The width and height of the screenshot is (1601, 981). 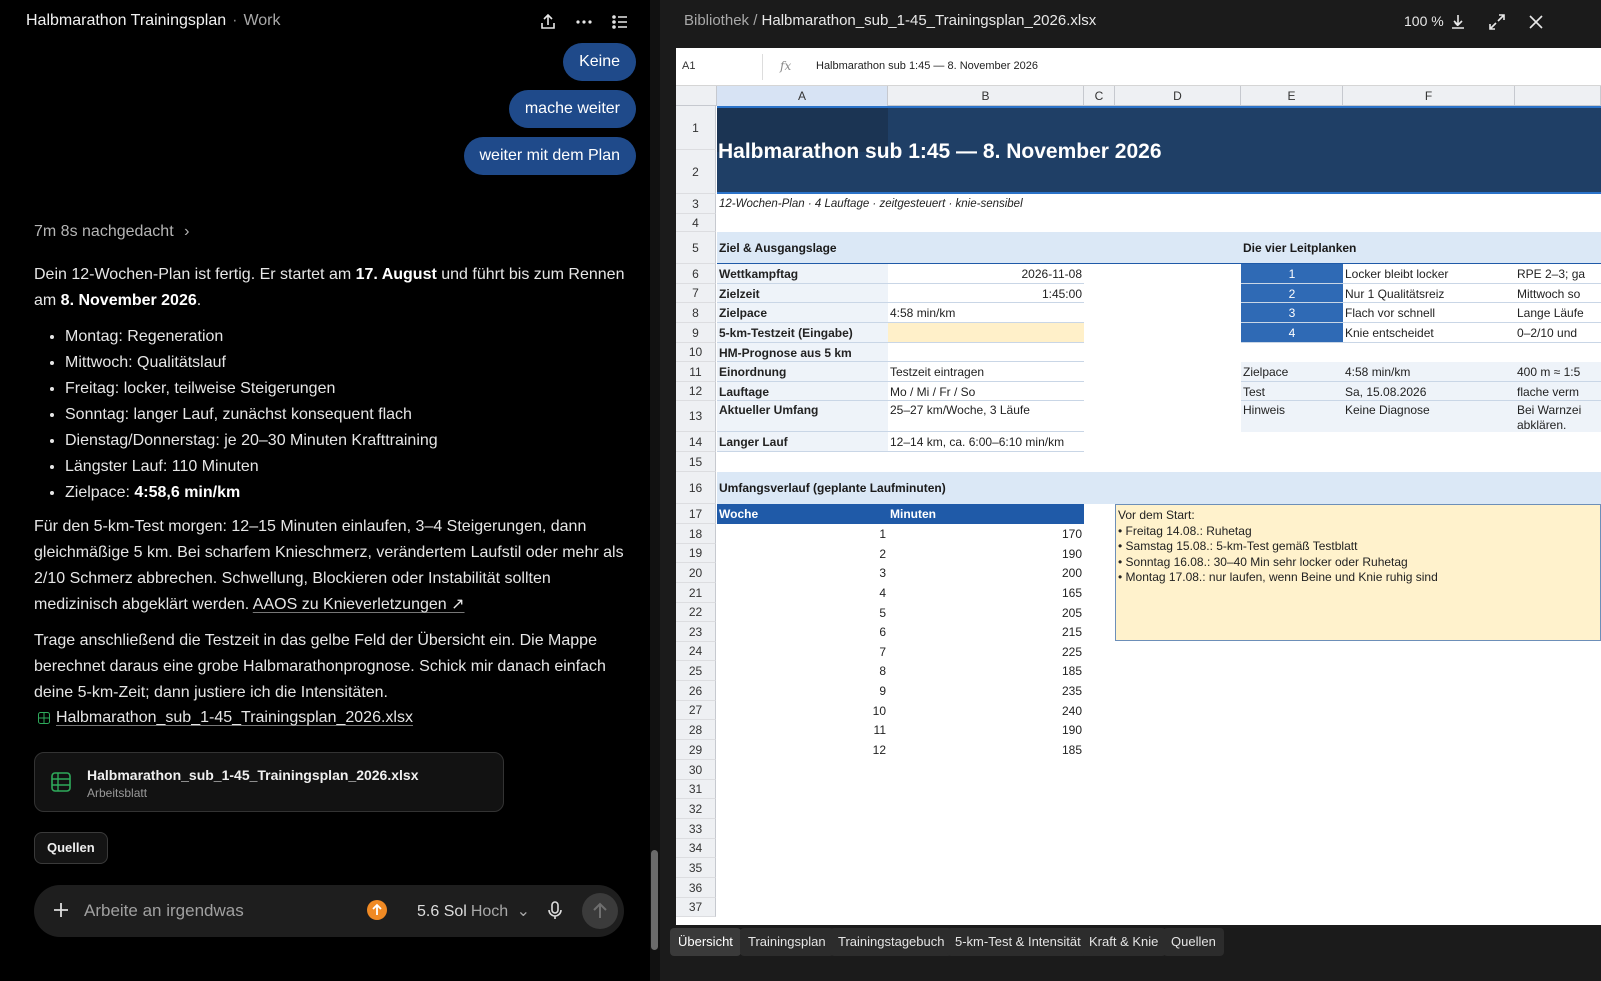 I want to click on row-header: 34, so click(x=696, y=848).